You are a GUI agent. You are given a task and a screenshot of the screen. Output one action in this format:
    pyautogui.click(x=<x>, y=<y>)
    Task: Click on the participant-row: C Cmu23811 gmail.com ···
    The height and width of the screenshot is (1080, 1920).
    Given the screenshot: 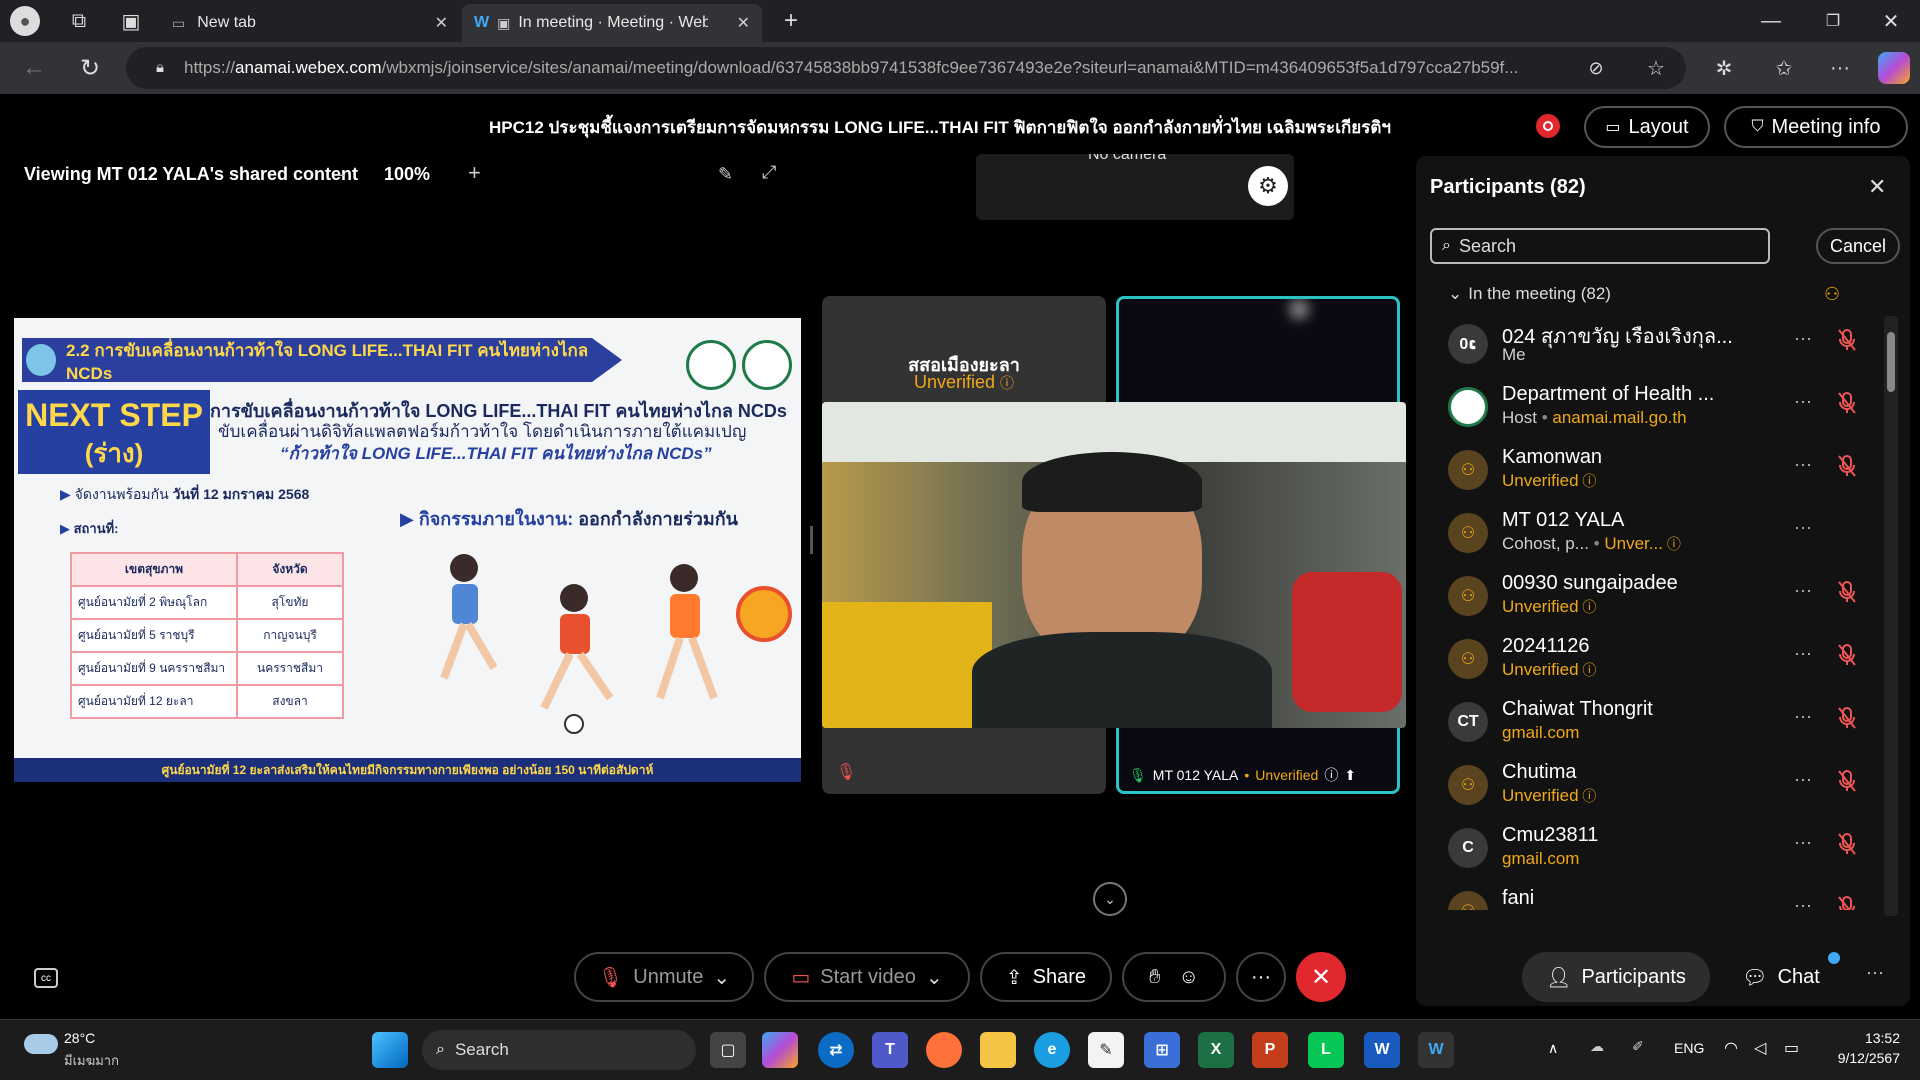 What is the action you would take?
    pyautogui.click(x=1651, y=849)
    